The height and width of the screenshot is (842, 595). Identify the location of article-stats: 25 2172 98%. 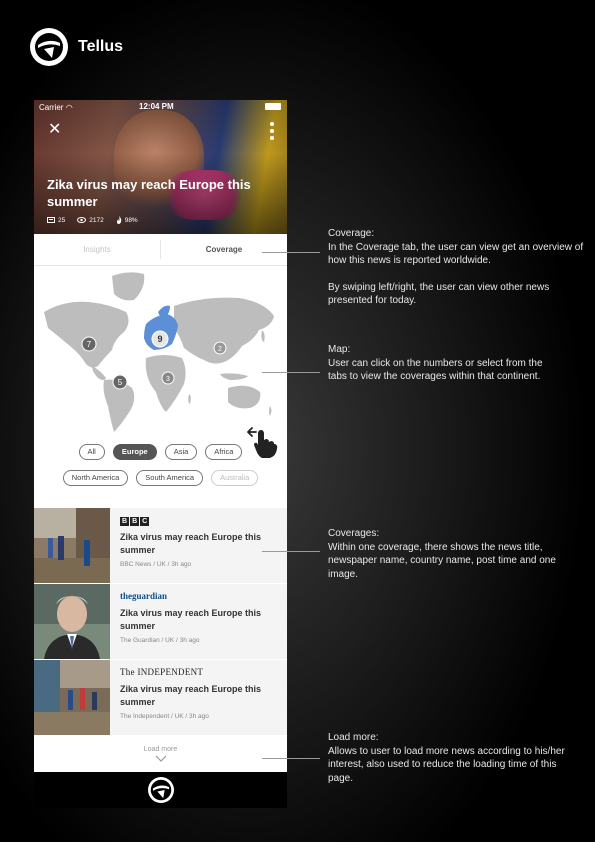
(92, 220).